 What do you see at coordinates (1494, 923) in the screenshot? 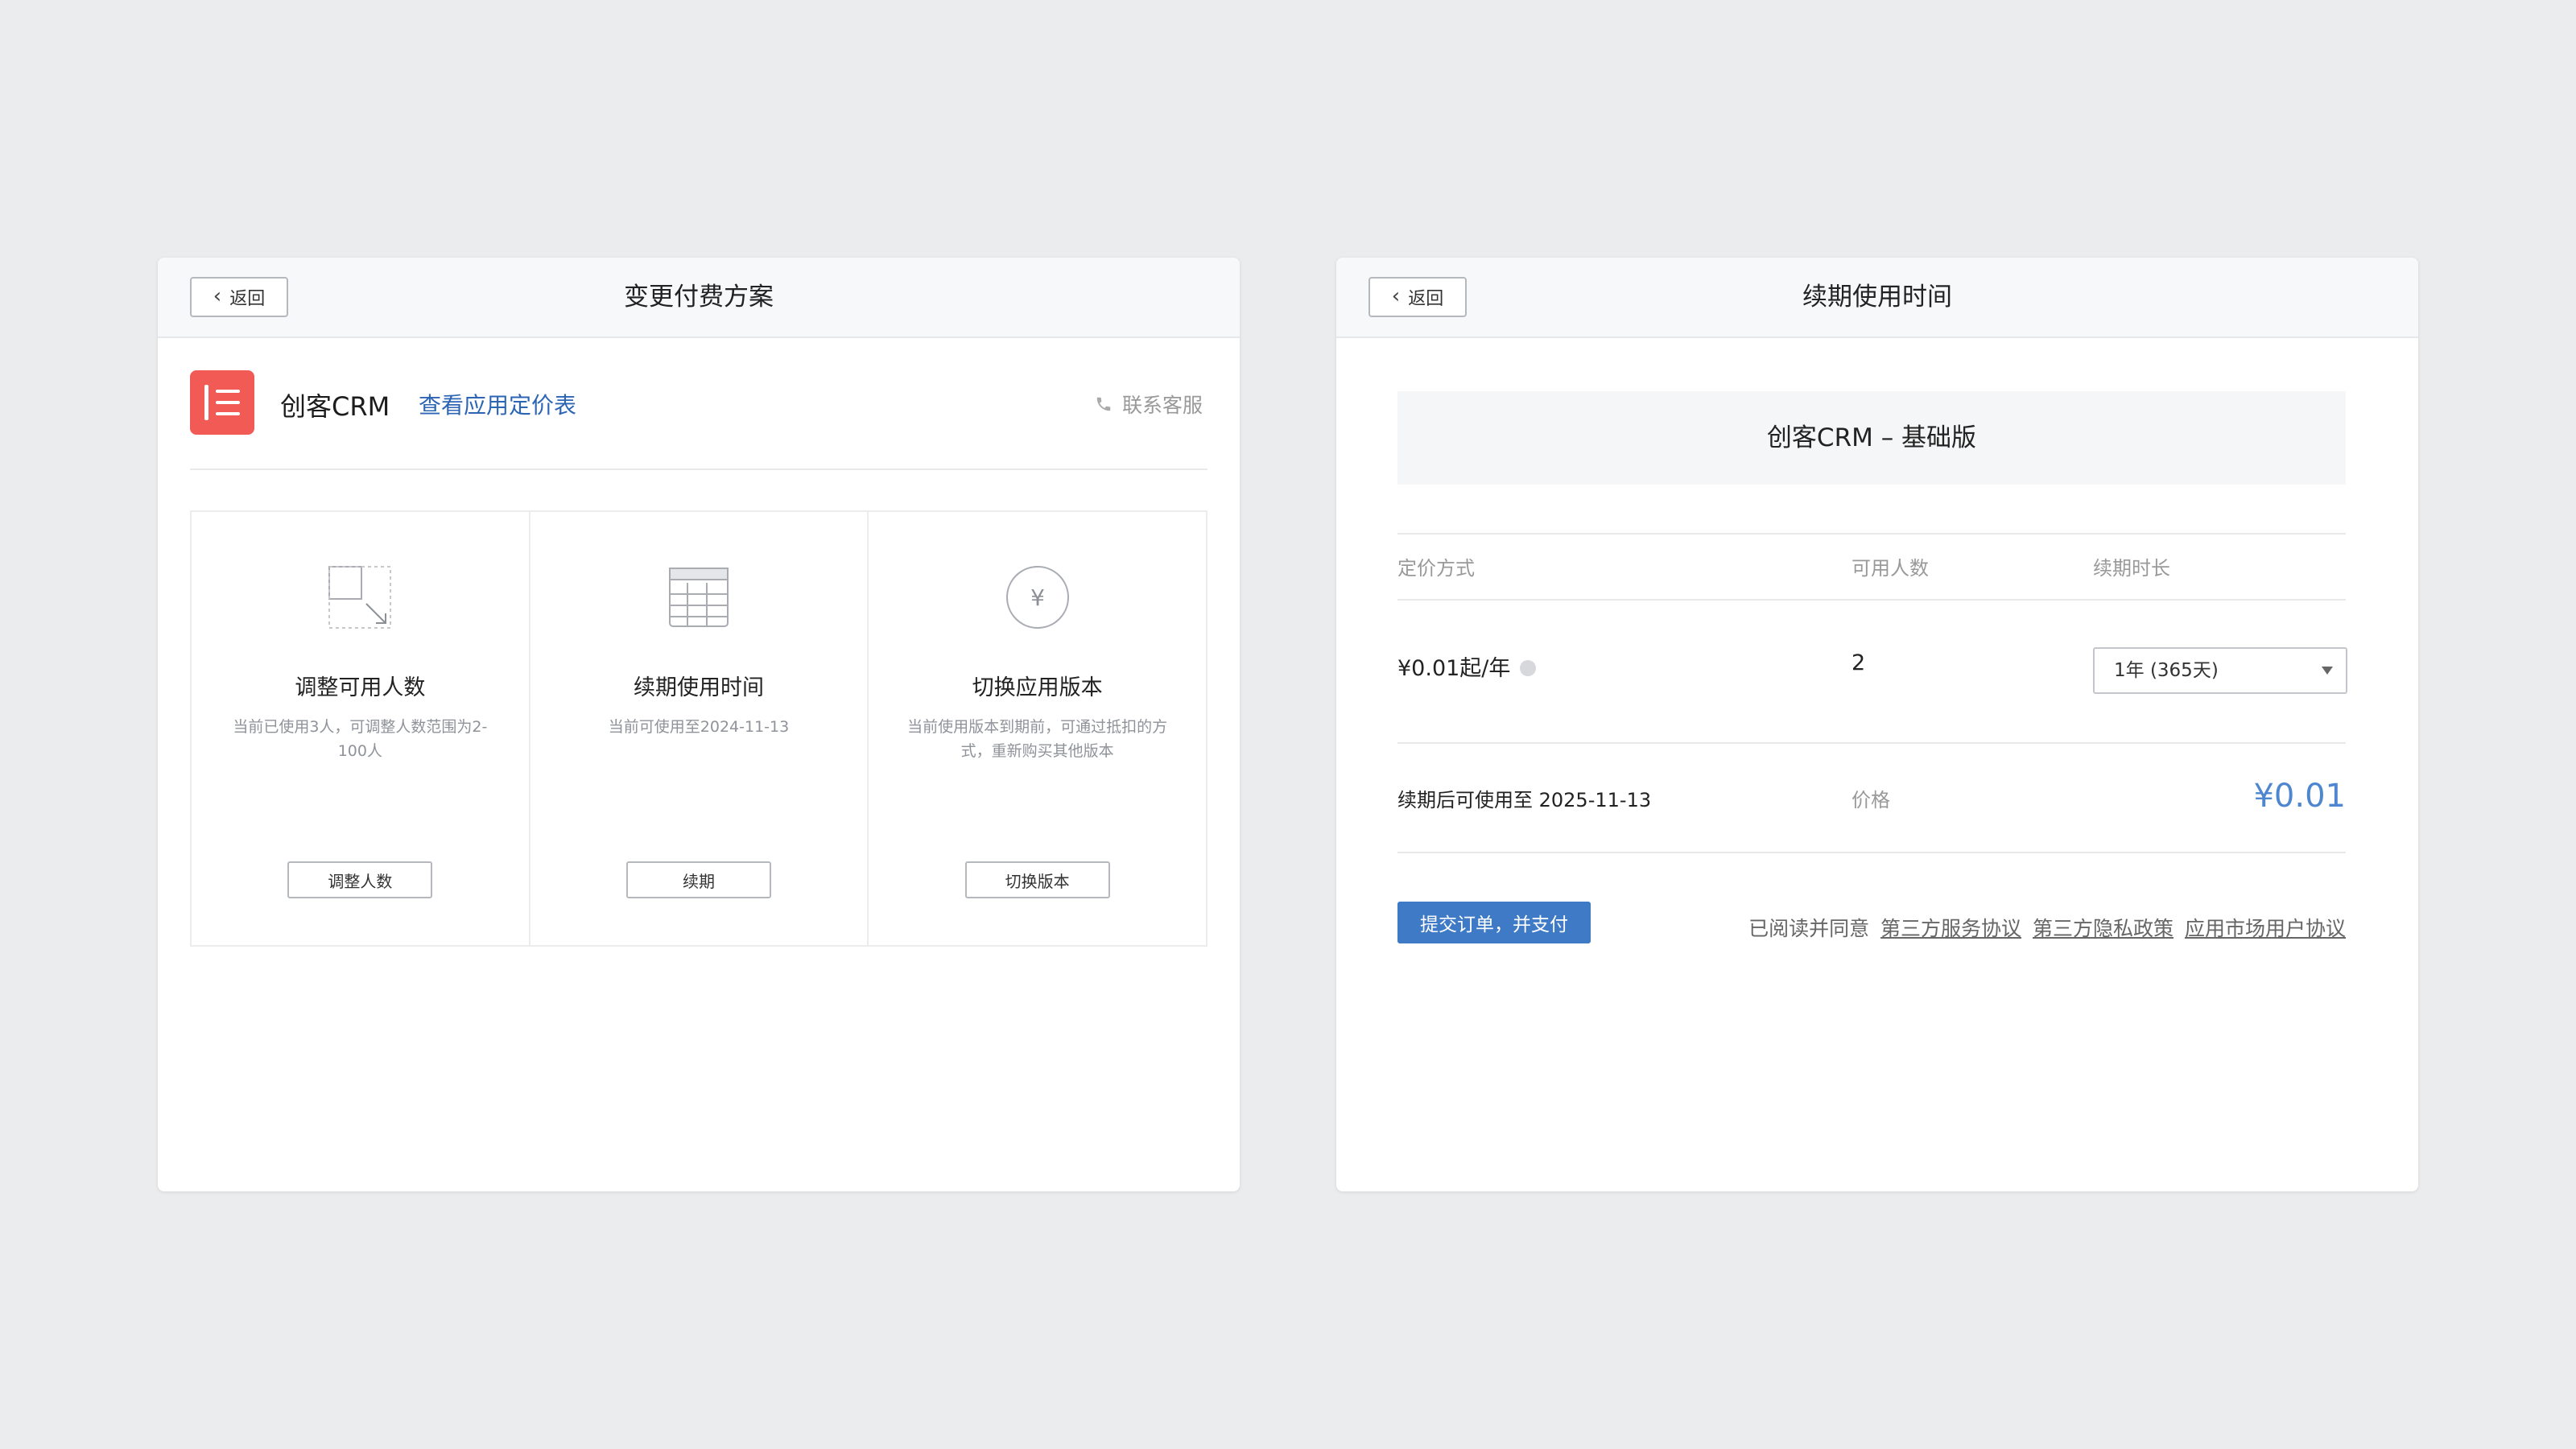
I see `submit-order-button: 提交订单，并支付` at bounding box center [1494, 923].